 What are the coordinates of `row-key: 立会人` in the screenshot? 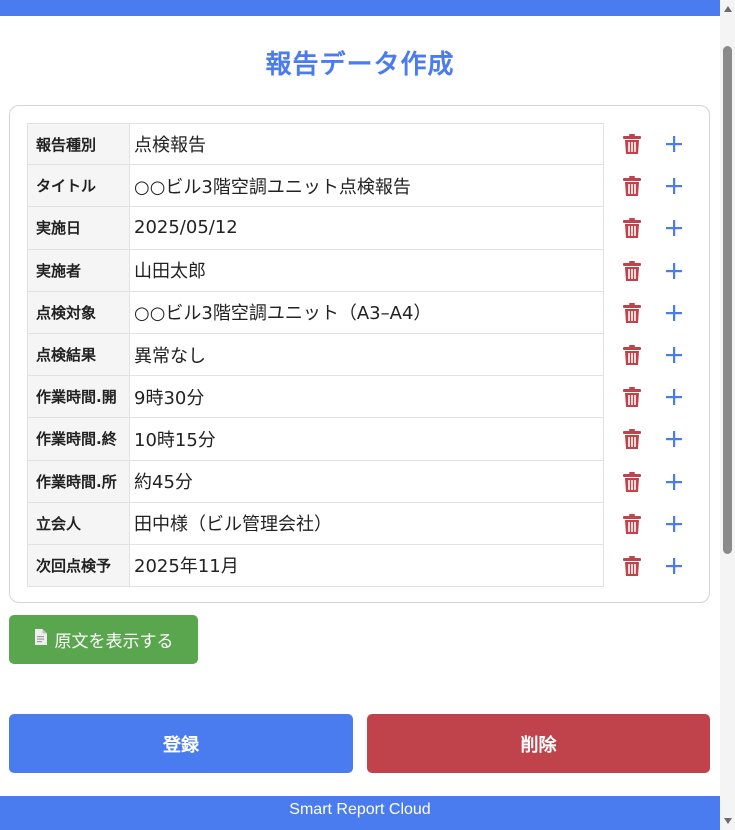 It's located at (78, 523).